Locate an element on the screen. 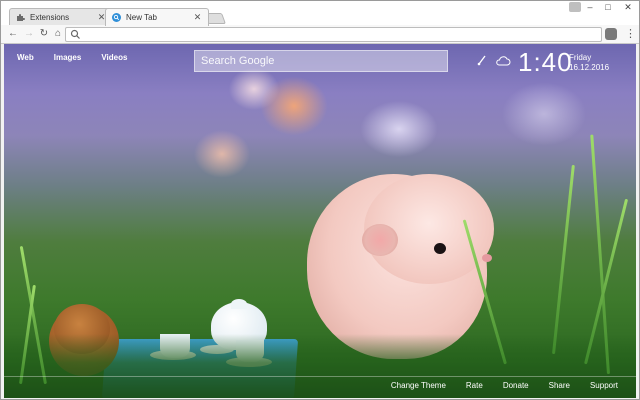 Image resolution: width=640 pixels, height=400 pixels. tab-extensions: Extensions ✕ is located at coordinates (61, 16).